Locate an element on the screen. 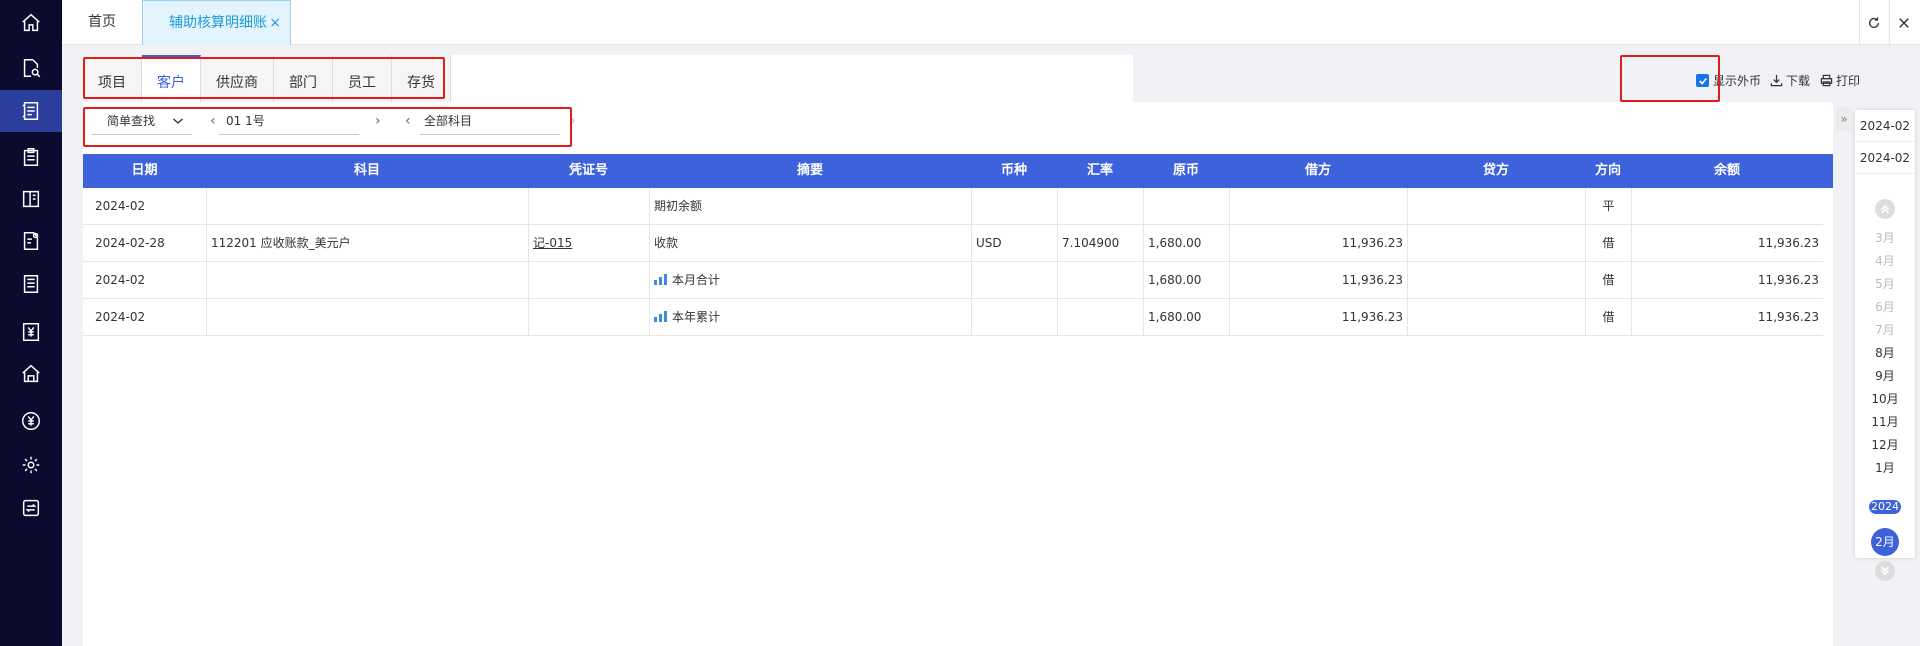 The width and height of the screenshot is (1920, 646). month-item: 6月 is located at coordinates (1885, 306).